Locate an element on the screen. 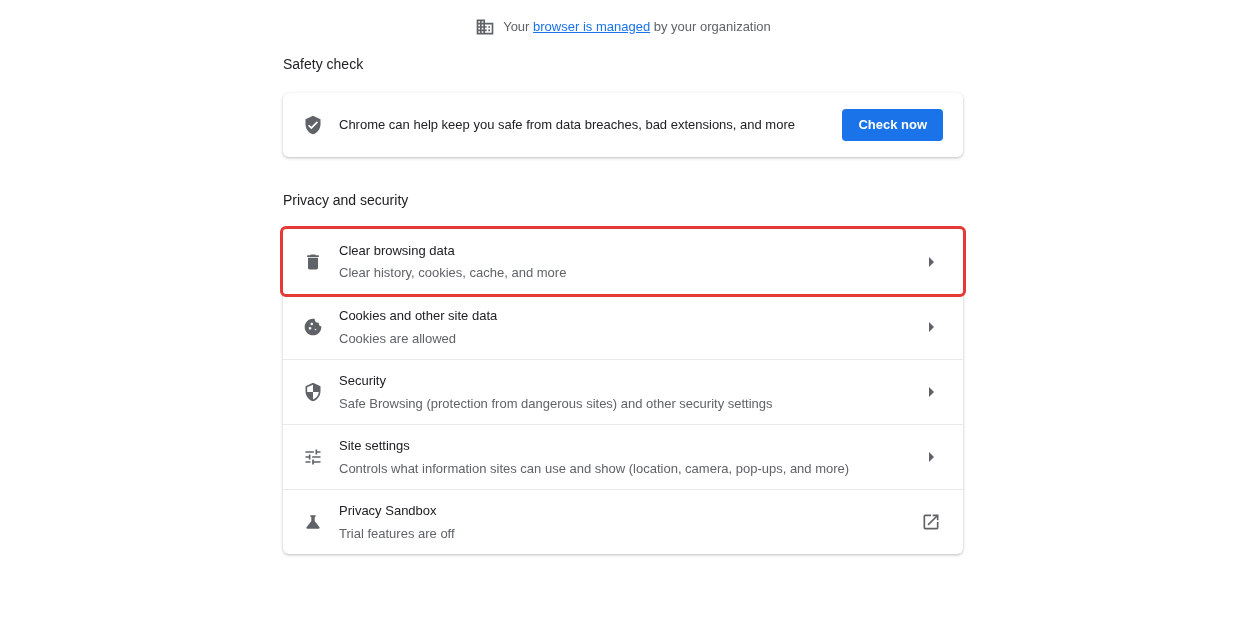  external-link-icon is located at coordinates (931, 522).